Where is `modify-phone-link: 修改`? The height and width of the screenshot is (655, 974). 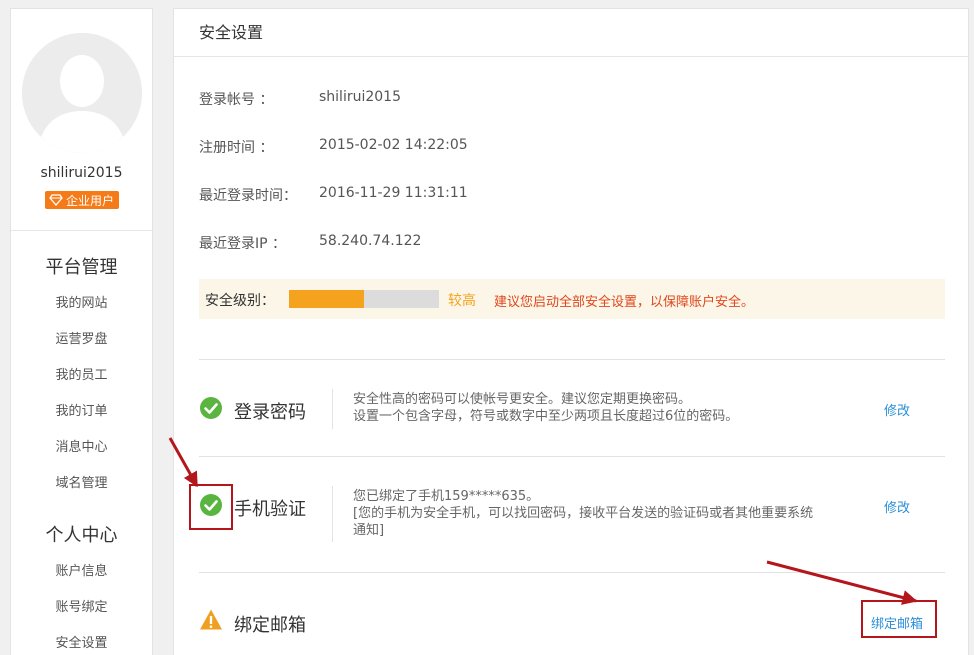 modify-phone-link: 修改 is located at coordinates (897, 506).